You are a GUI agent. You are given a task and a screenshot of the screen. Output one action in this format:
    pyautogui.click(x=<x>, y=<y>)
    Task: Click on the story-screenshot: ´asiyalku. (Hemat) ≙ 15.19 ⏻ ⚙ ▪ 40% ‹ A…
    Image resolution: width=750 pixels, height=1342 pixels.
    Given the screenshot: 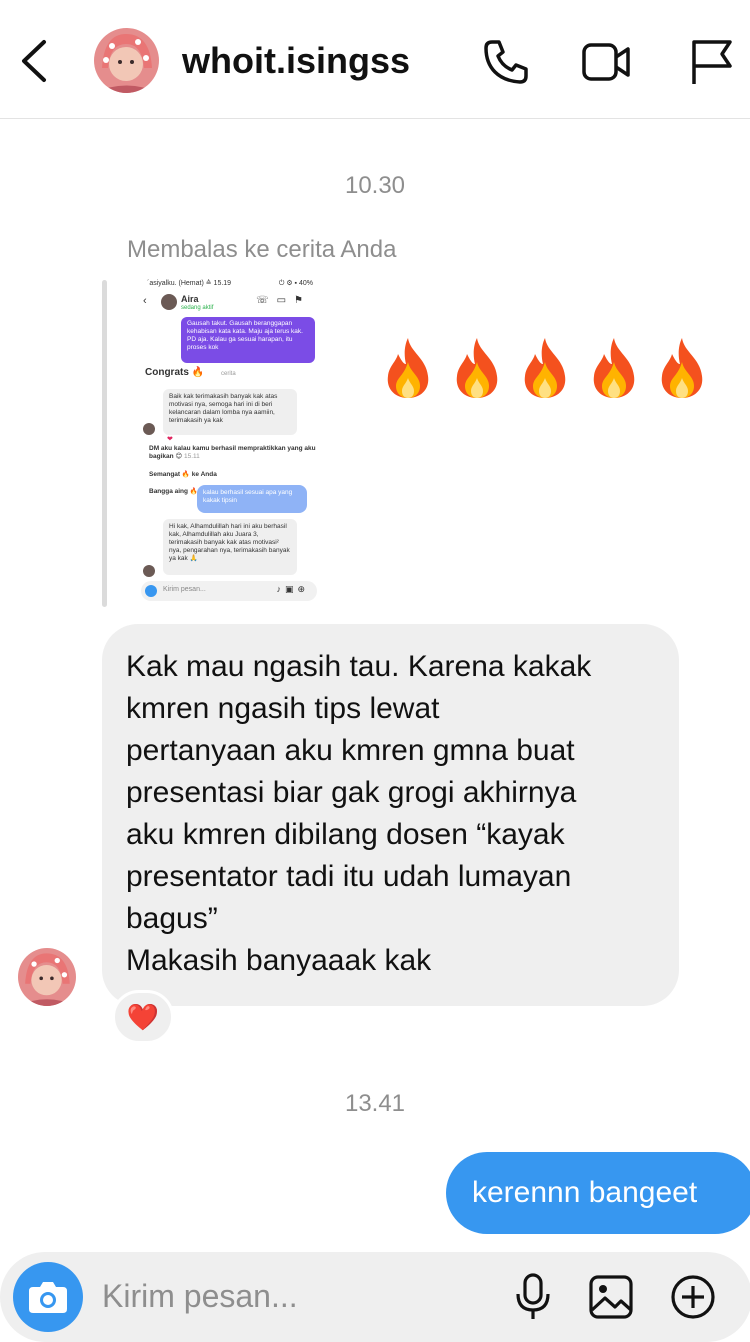 What is the action you would take?
    pyautogui.click(x=230, y=440)
    